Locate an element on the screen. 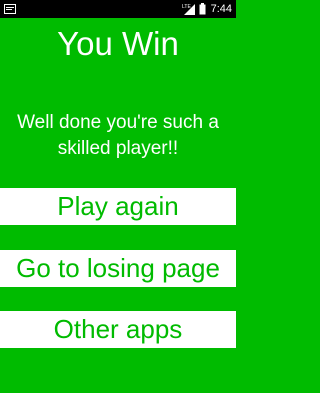 The height and width of the screenshot is (393, 320). status-left is located at coordinates (10, 9).